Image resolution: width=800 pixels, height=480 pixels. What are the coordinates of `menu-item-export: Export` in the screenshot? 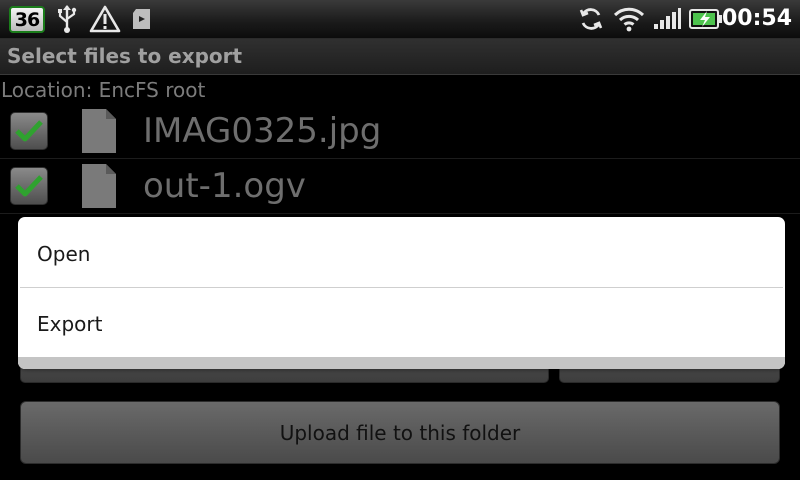 It's located at (401, 324).